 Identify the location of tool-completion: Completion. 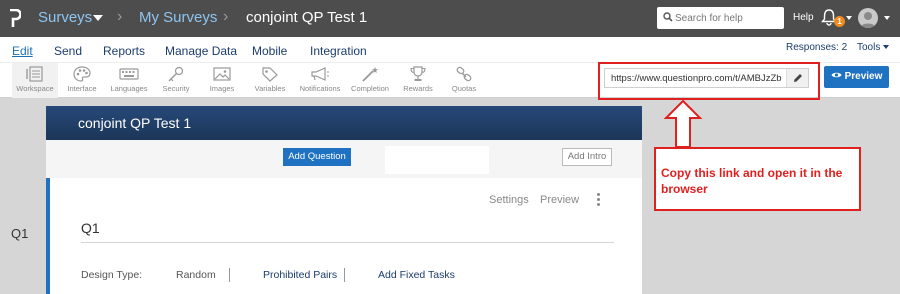
(370, 80).